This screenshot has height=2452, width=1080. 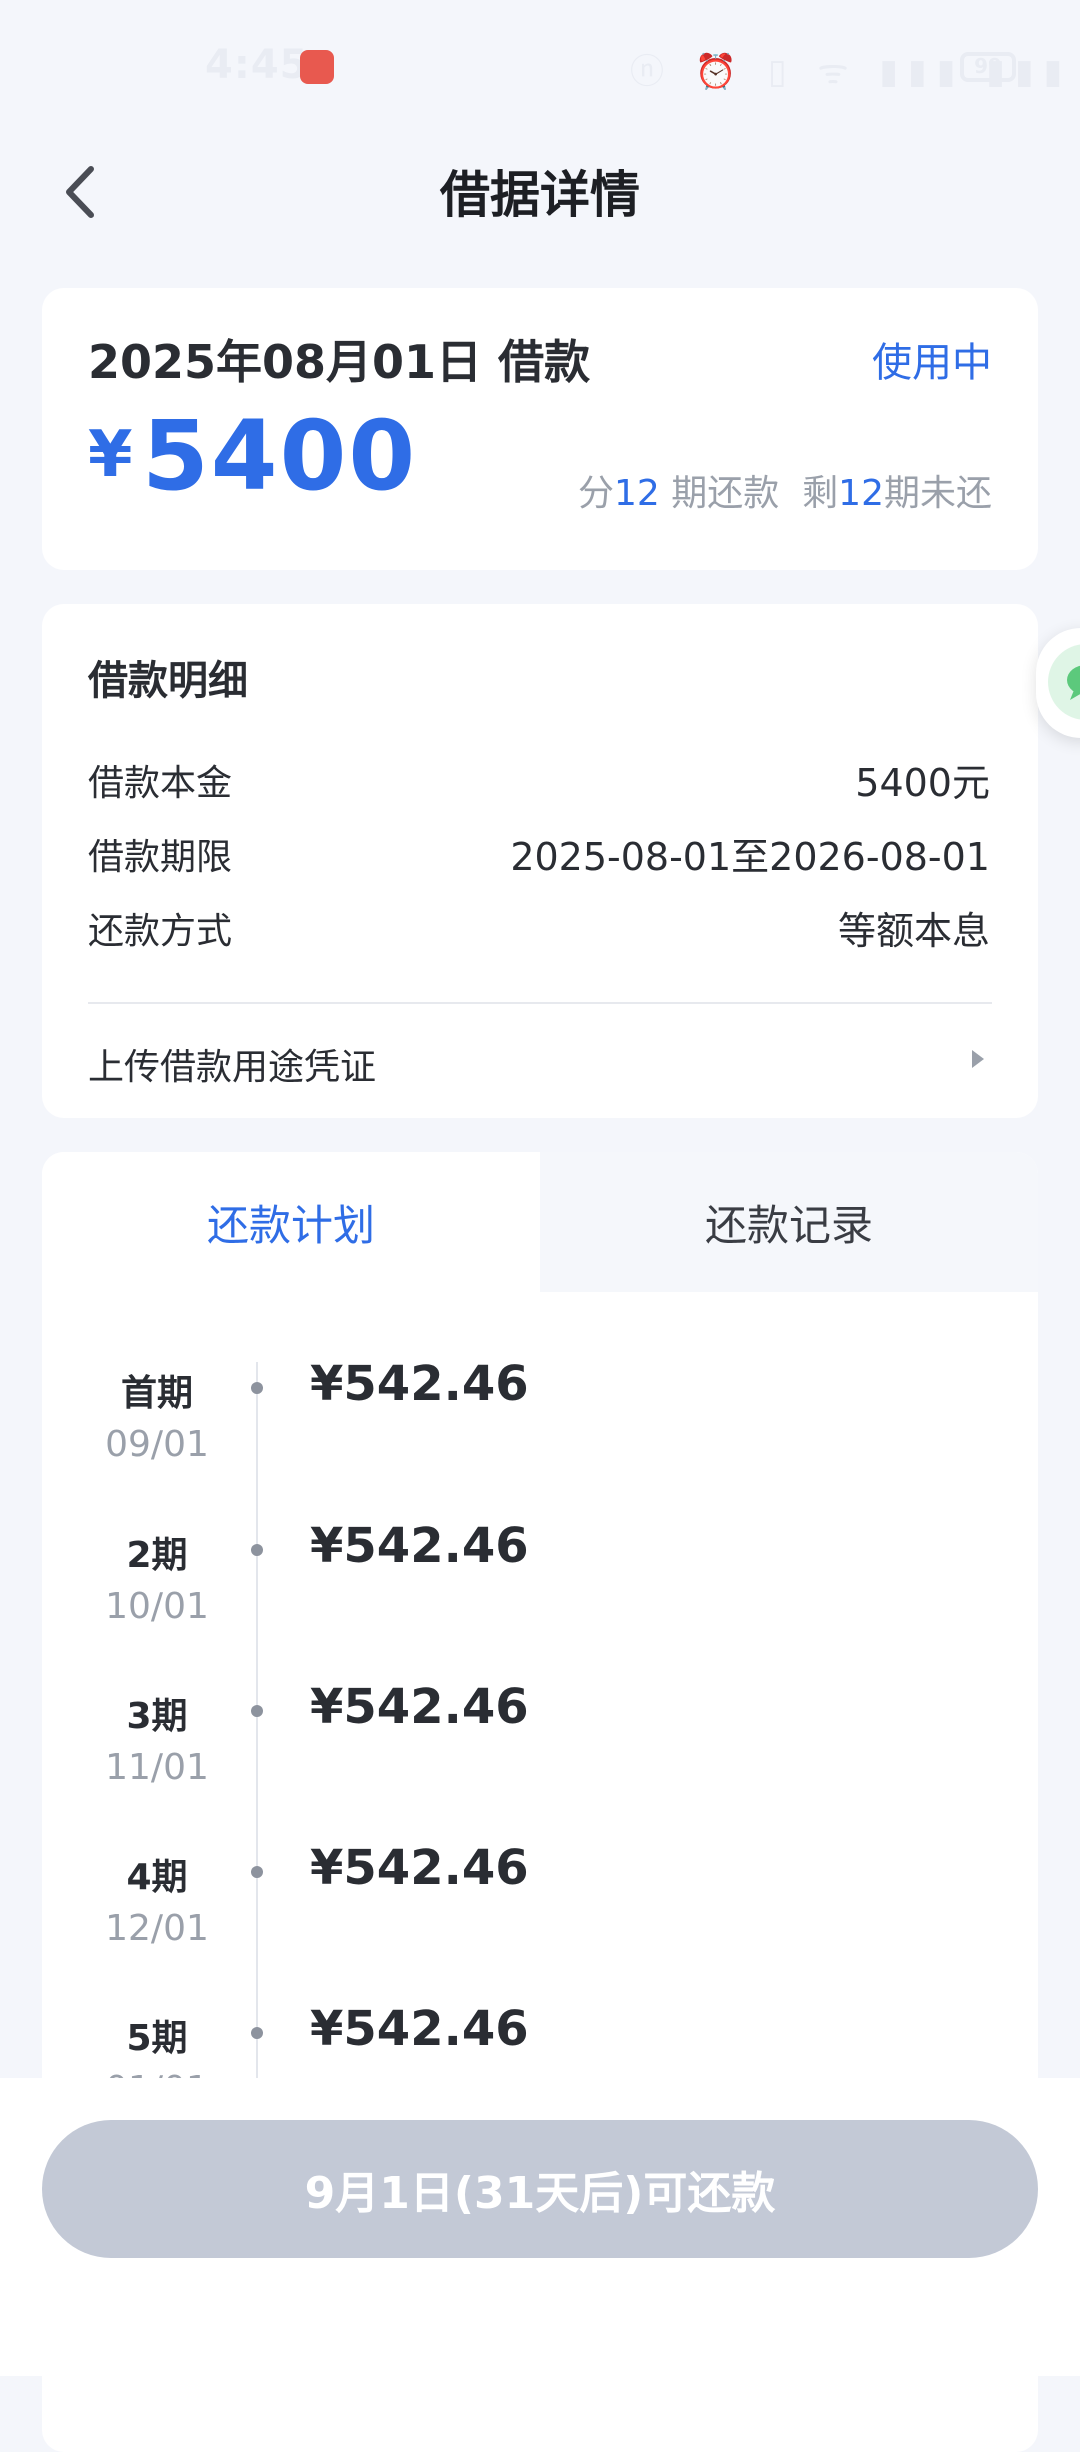 What do you see at coordinates (1064, 682) in the screenshot?
I see `chat-bubble-icon` at bounding box center [1064, 682].